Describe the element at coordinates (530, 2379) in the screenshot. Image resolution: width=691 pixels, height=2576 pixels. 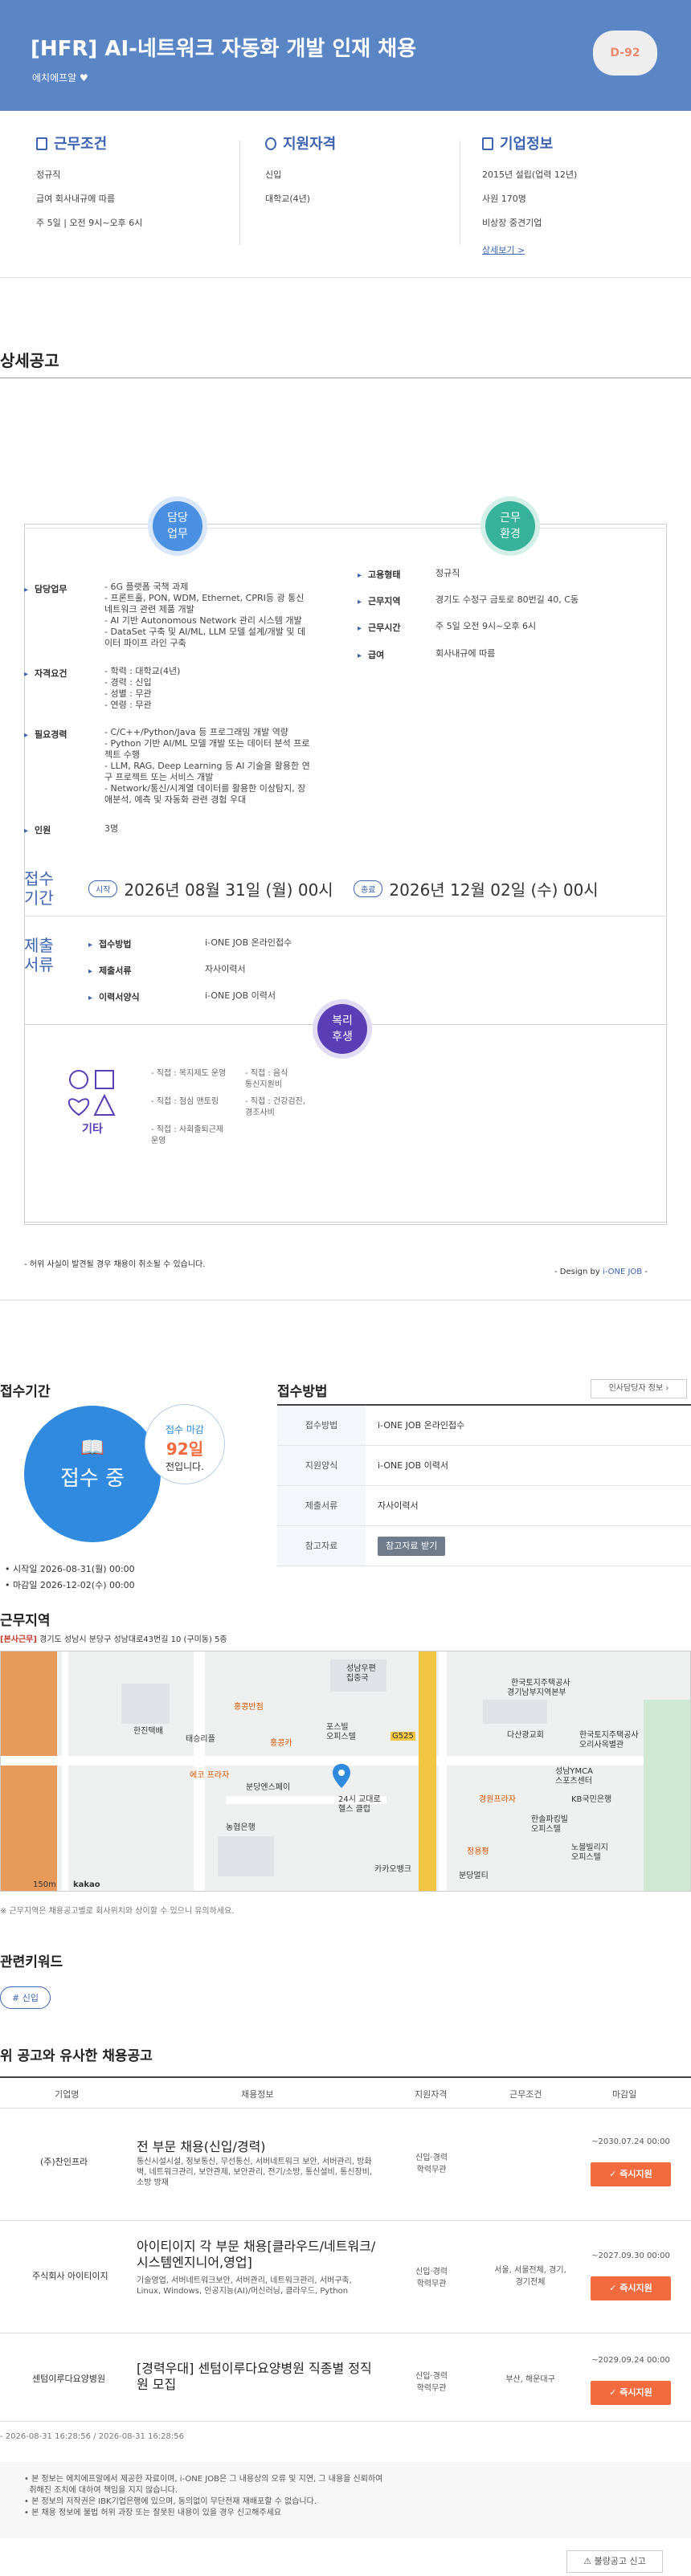
I see `similar-conditions: 부산, 해운대구` at that location.